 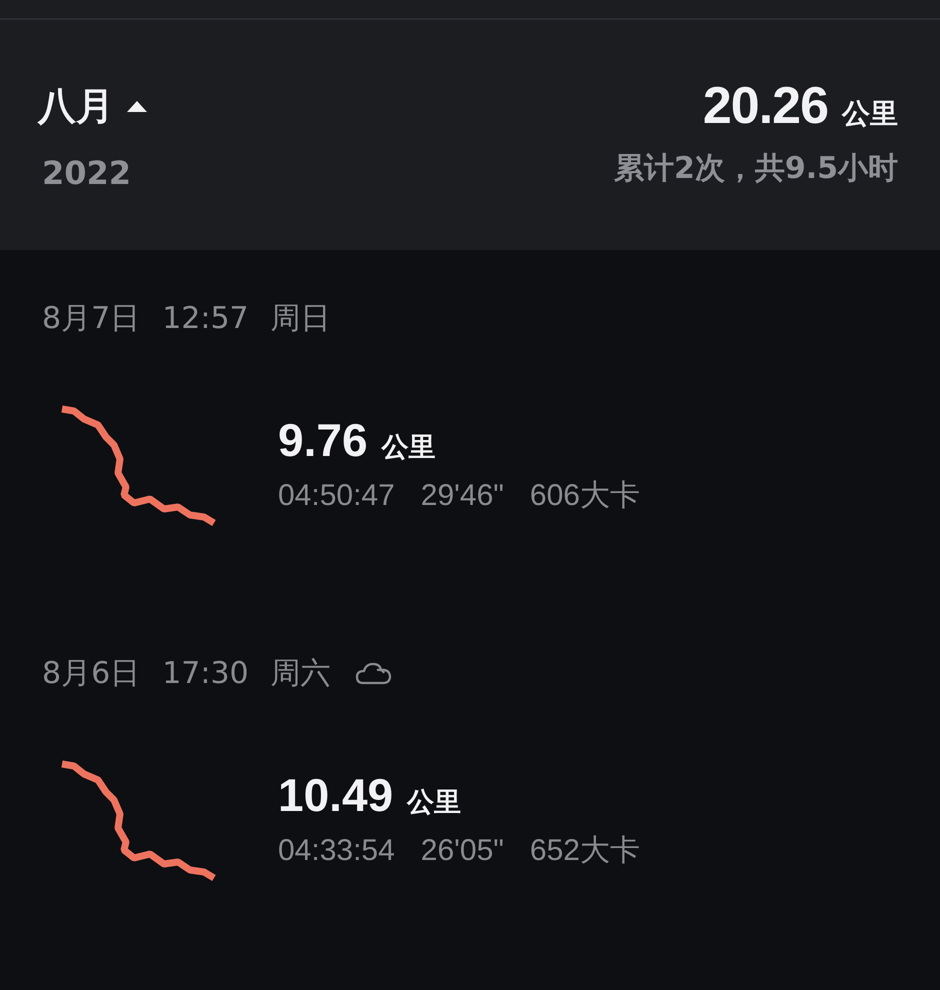 What do you see at coordinates (91, 674) in the screenshot?
I see `activity-date: 8月6日` at bounding box center [91, 674].